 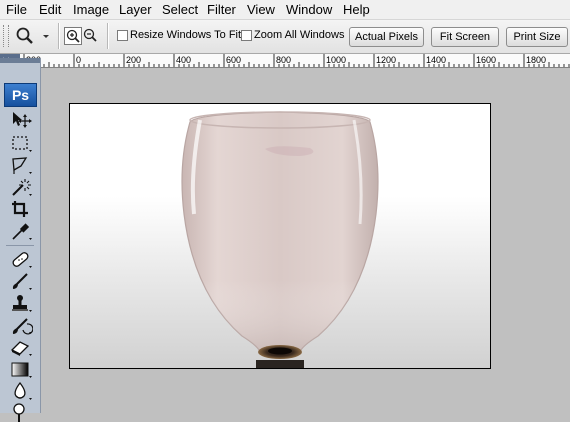 I want to click on zoom-in-icon, so click(x=73, y=36).